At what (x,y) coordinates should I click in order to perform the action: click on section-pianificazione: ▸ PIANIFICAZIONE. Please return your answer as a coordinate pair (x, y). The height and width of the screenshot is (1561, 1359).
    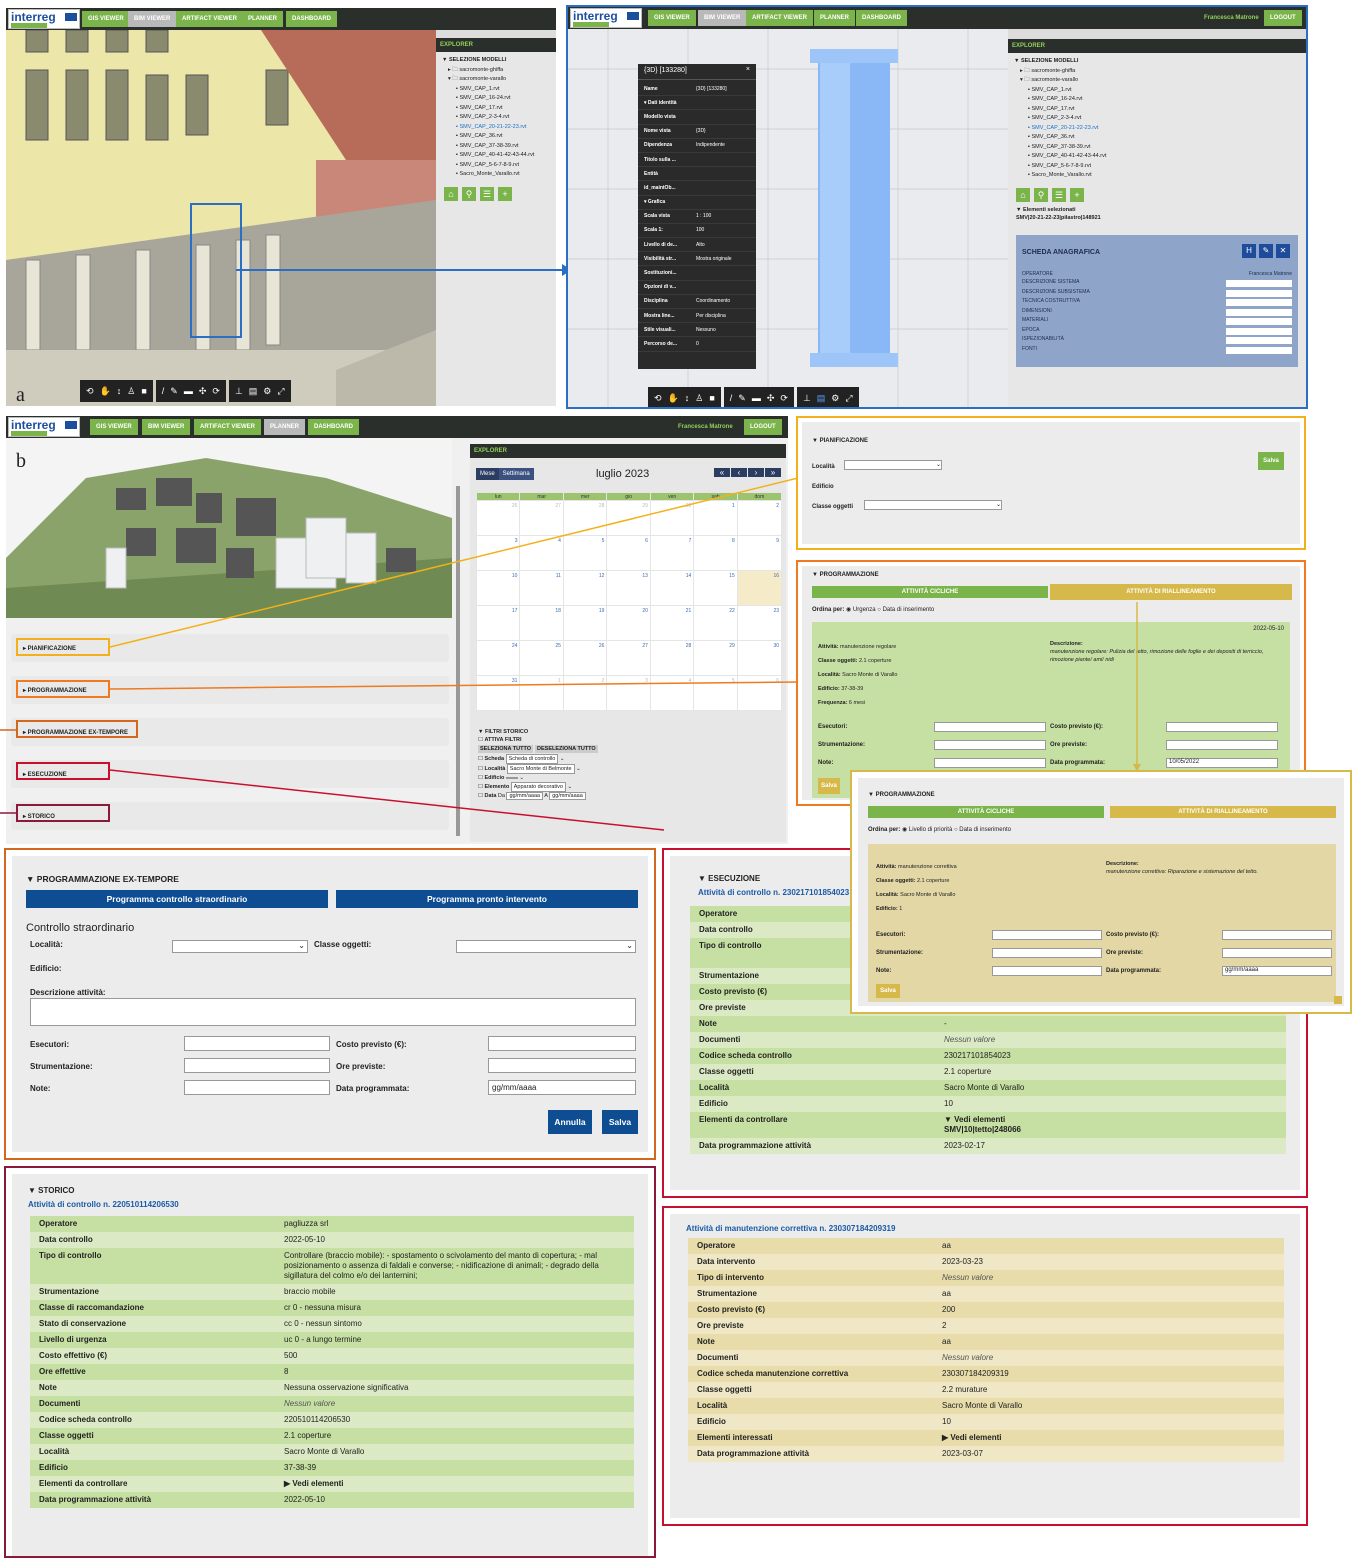
    Looking at the image, I should click on (230, 648).